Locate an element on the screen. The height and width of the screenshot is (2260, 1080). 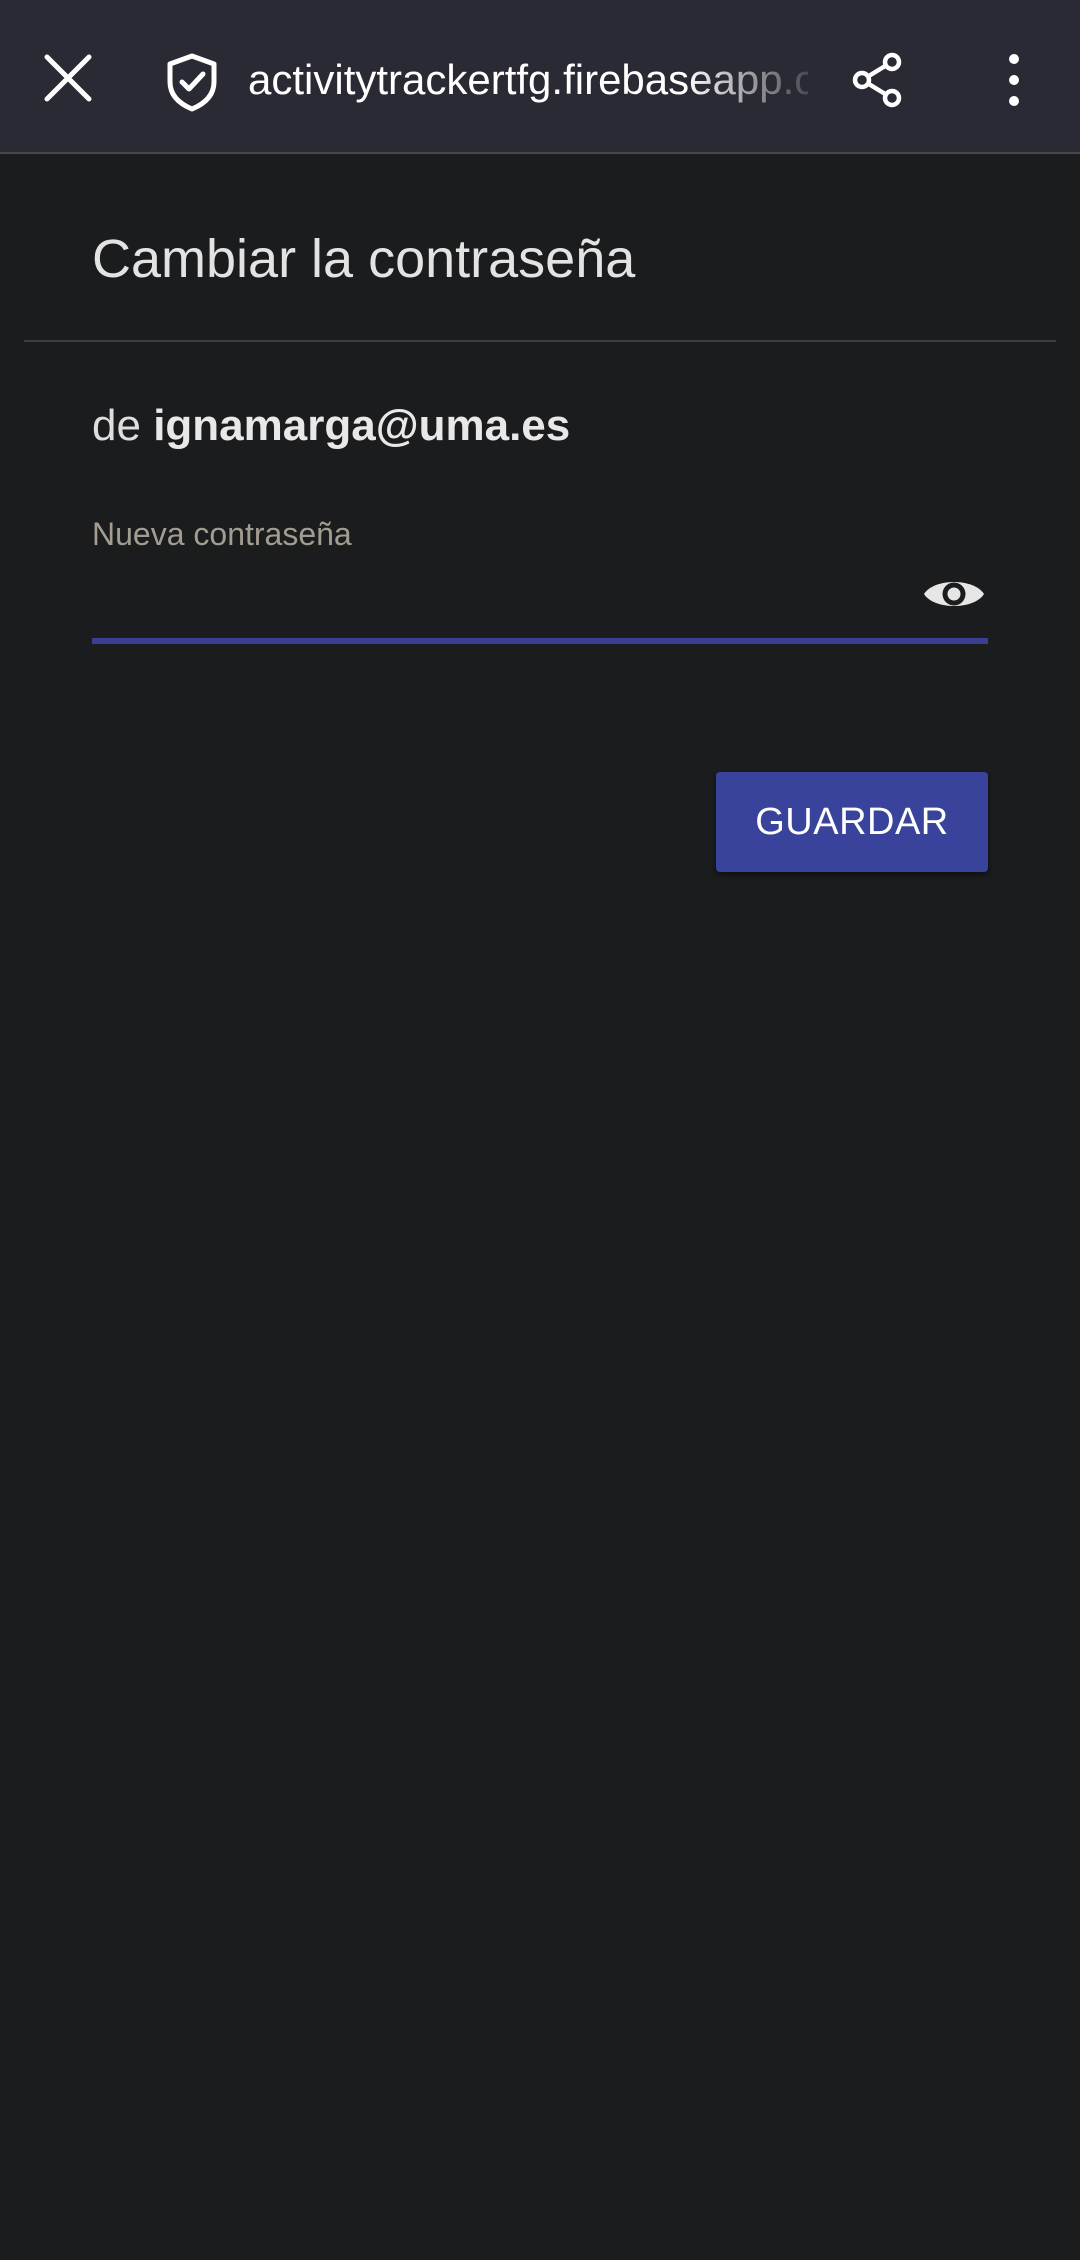
new-password-input is located at coordinates (492, 598).